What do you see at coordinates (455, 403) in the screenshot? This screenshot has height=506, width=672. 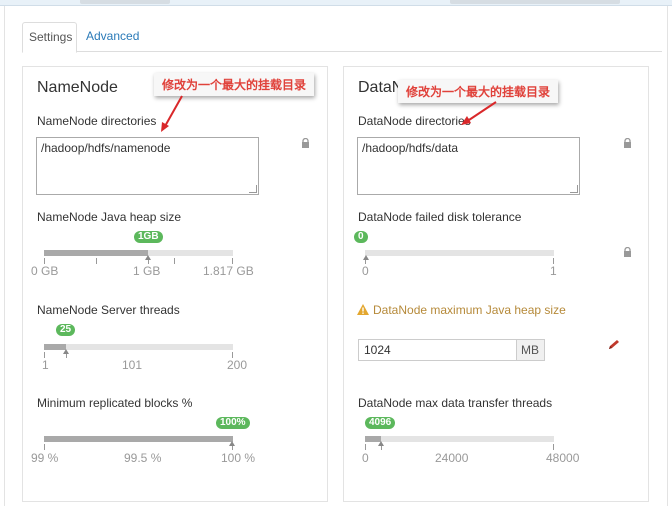 I see `datanode-transfer-threads-label: DataNode max data transfer threads` at bounding box center [455, 403].